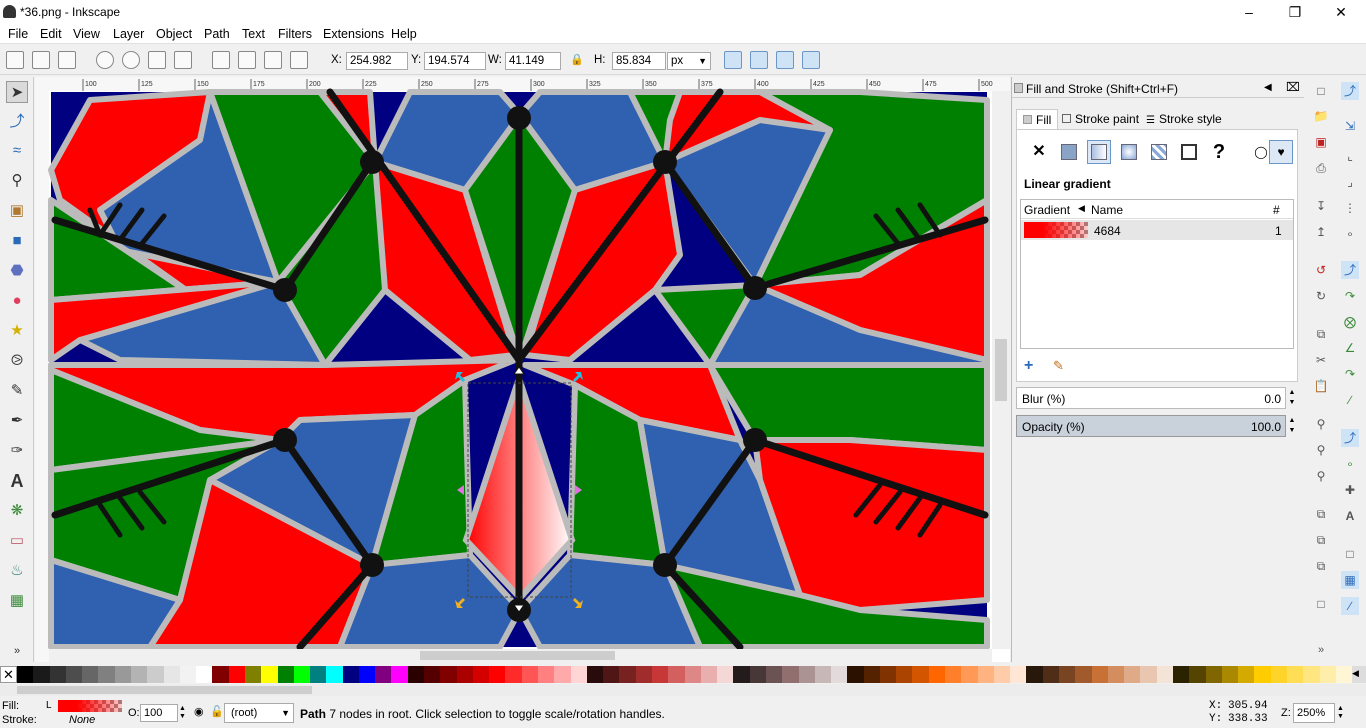 The image size is (1366, 728). I want to click on close-icon: ✕, so click(1341, 12).